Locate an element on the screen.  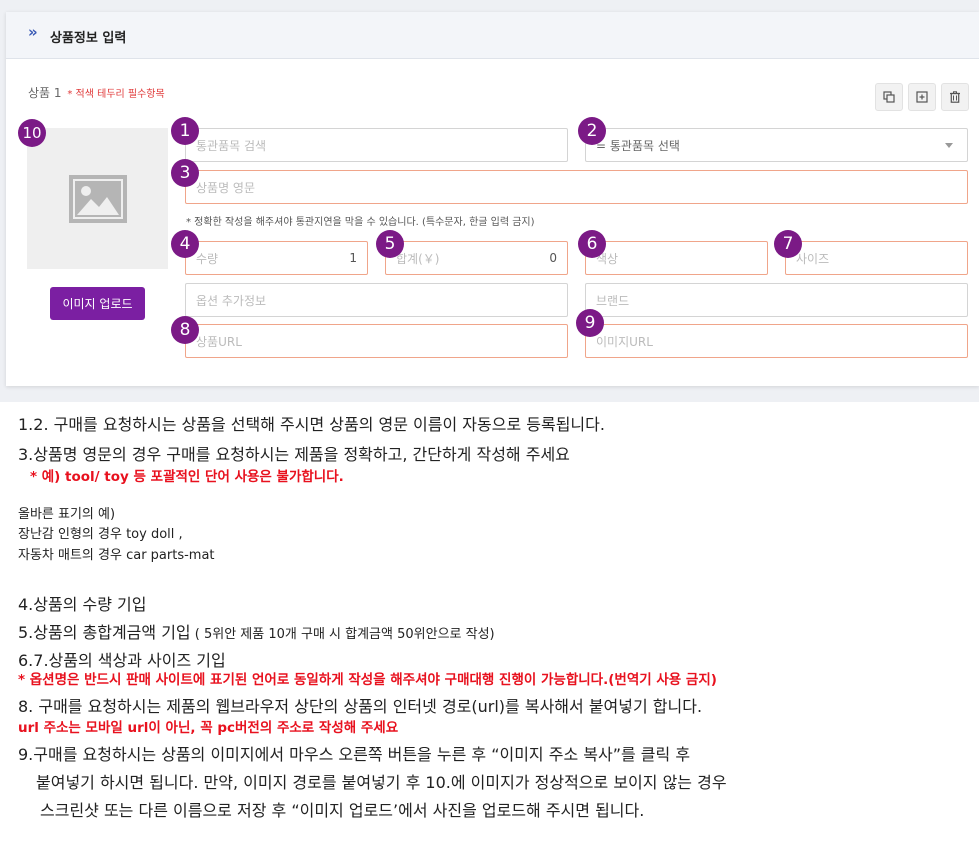
product-label: 상품 1 * 적색 테두리 필수항목 is located at coordinates (96, 92).